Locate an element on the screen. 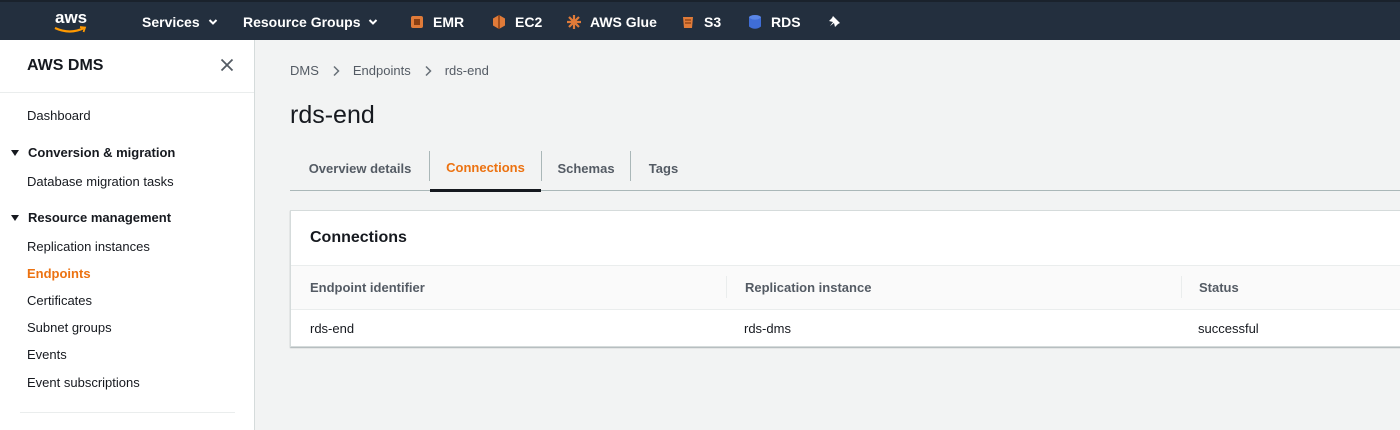  breadcrumb-current: rds-end is located at coordinates (466, 70).